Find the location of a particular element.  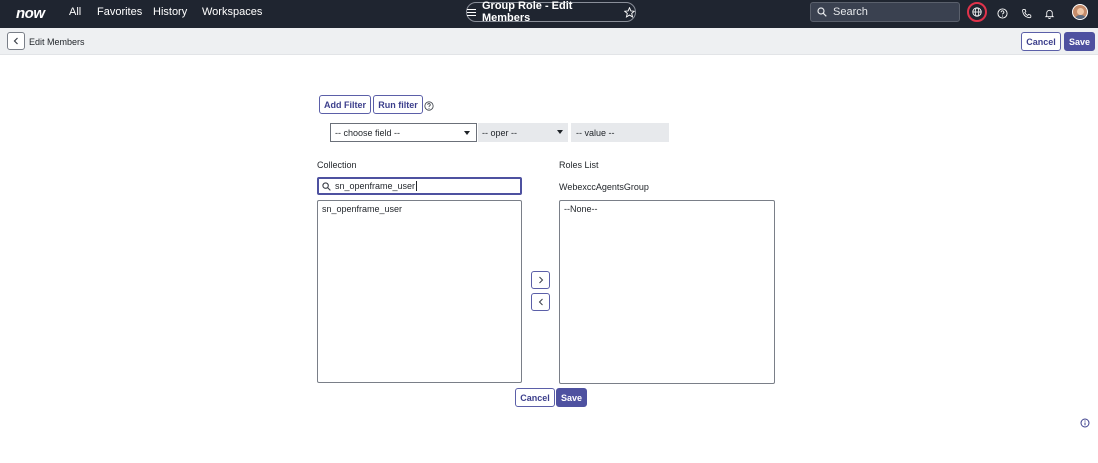

nav-favorites: Favorites is located at coordinates (119, 12).